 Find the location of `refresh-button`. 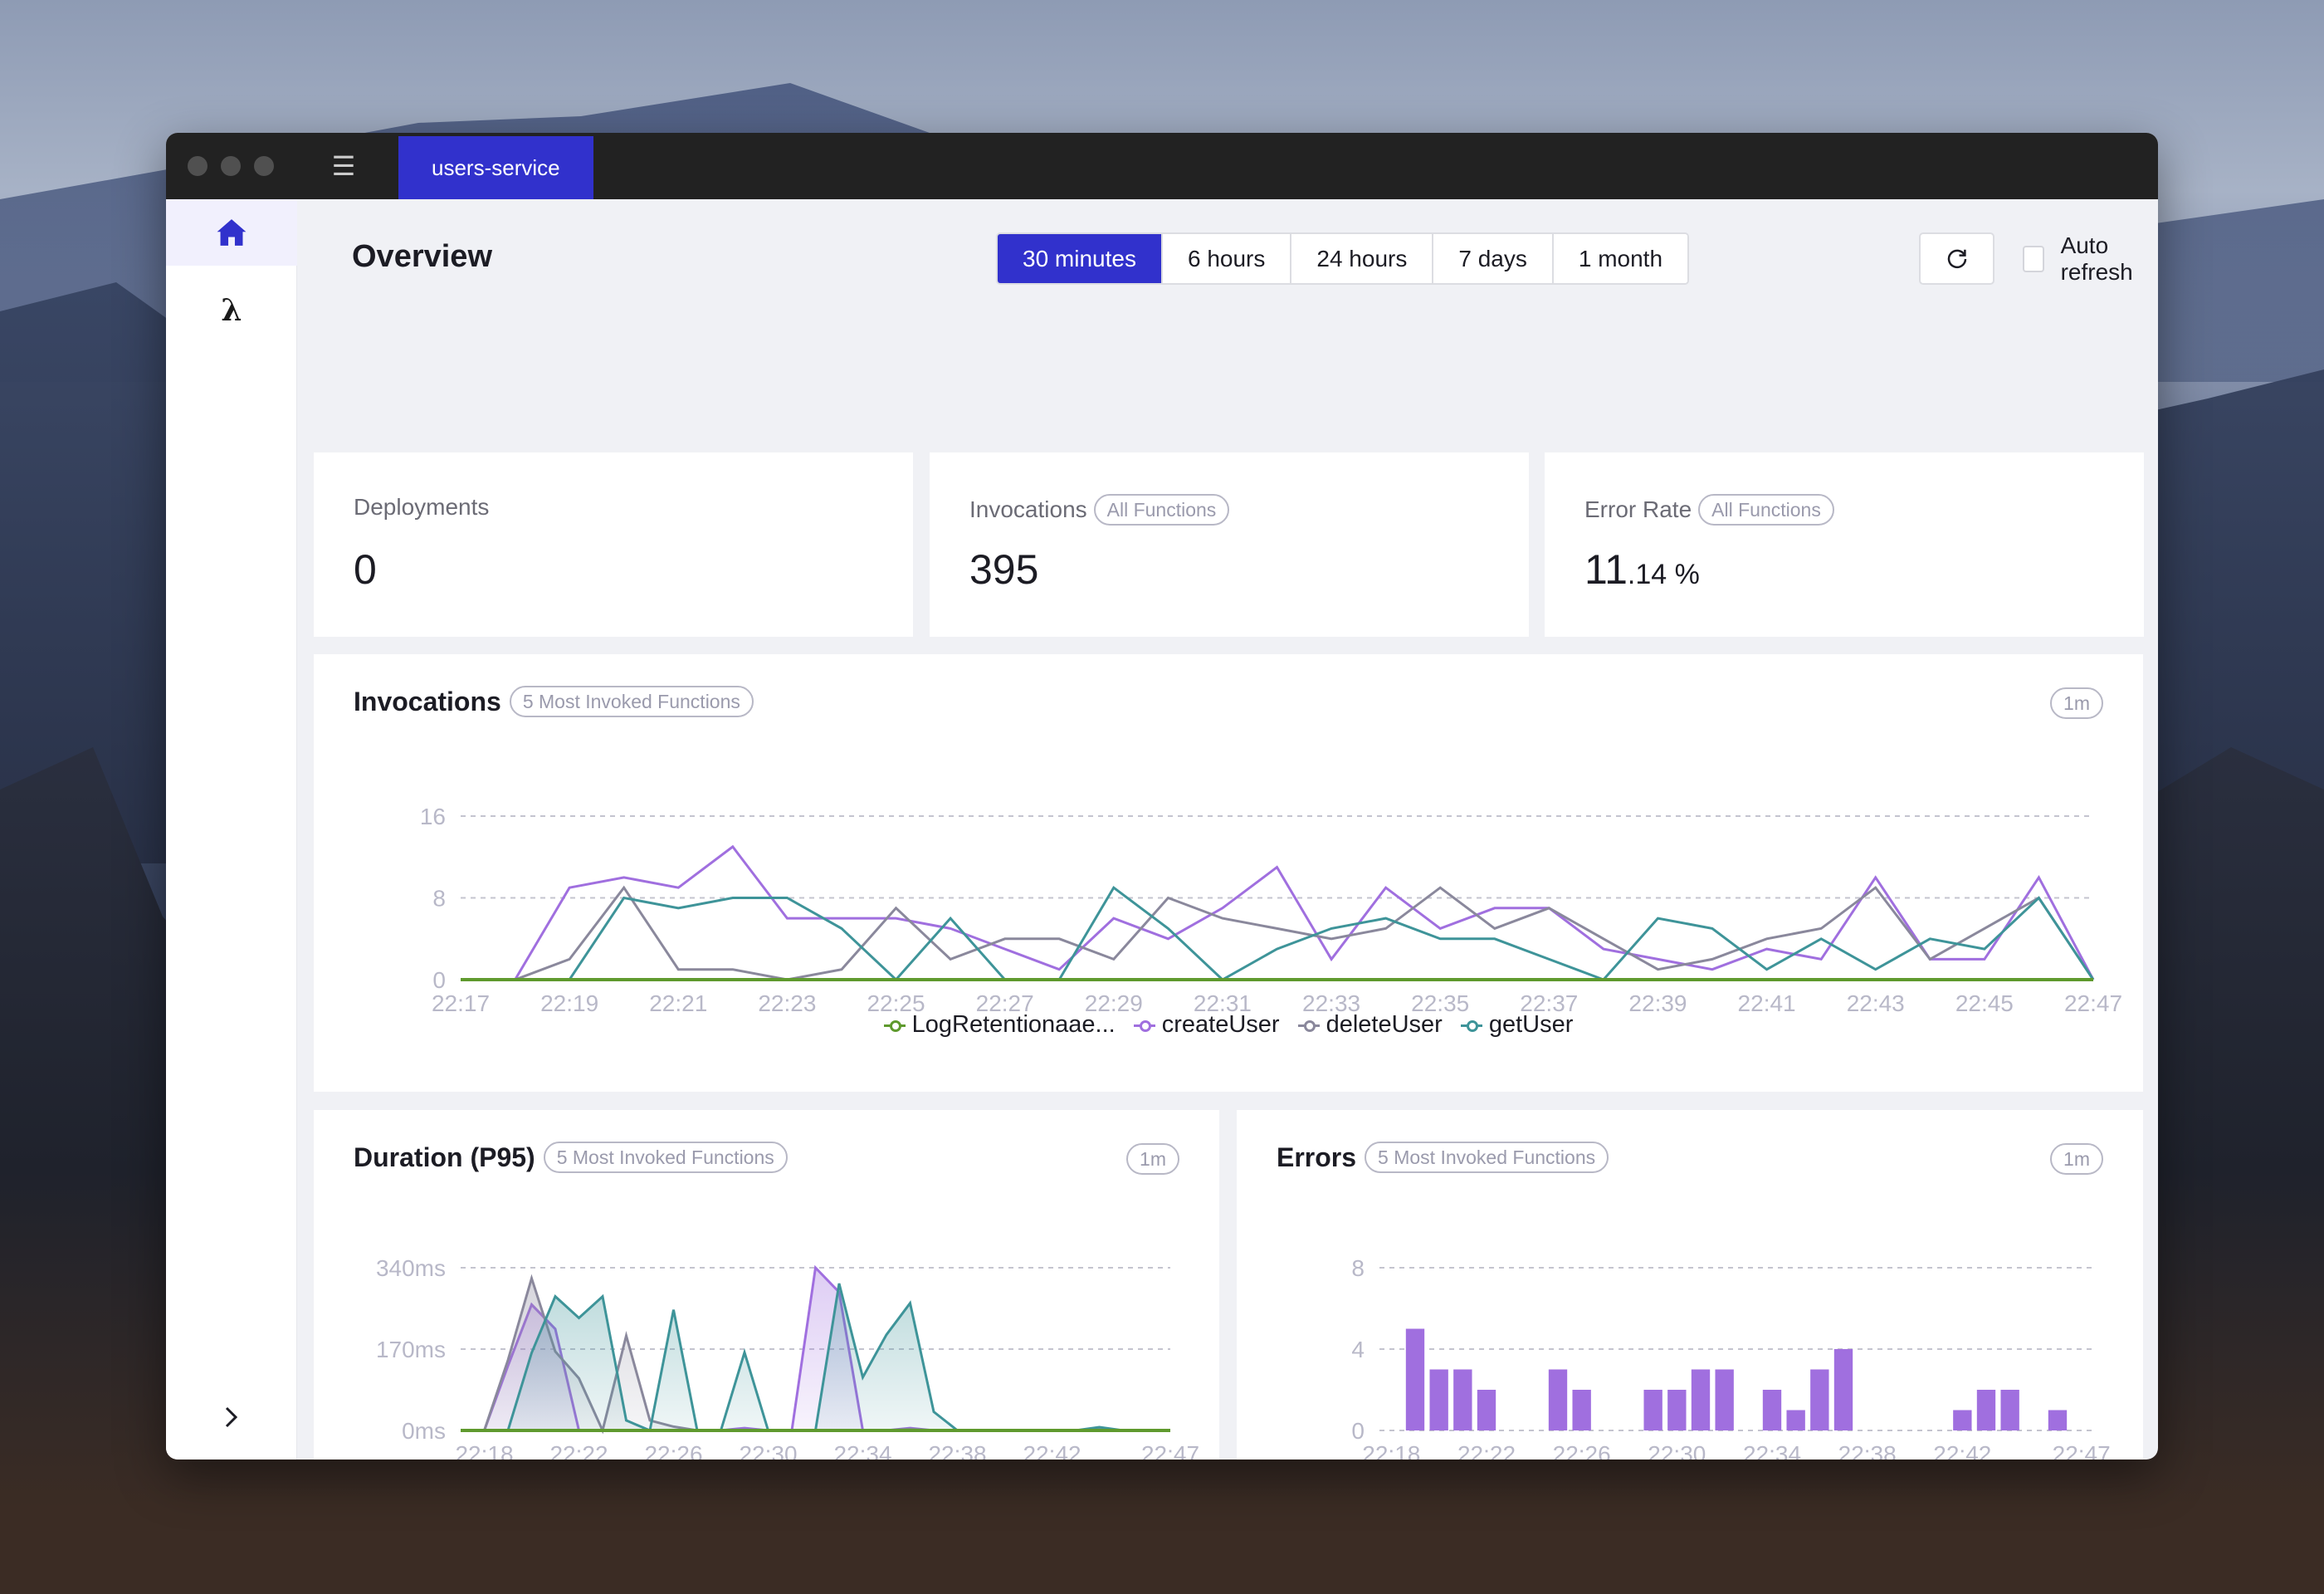

refresh-button is located at coordinates (1956, 258).